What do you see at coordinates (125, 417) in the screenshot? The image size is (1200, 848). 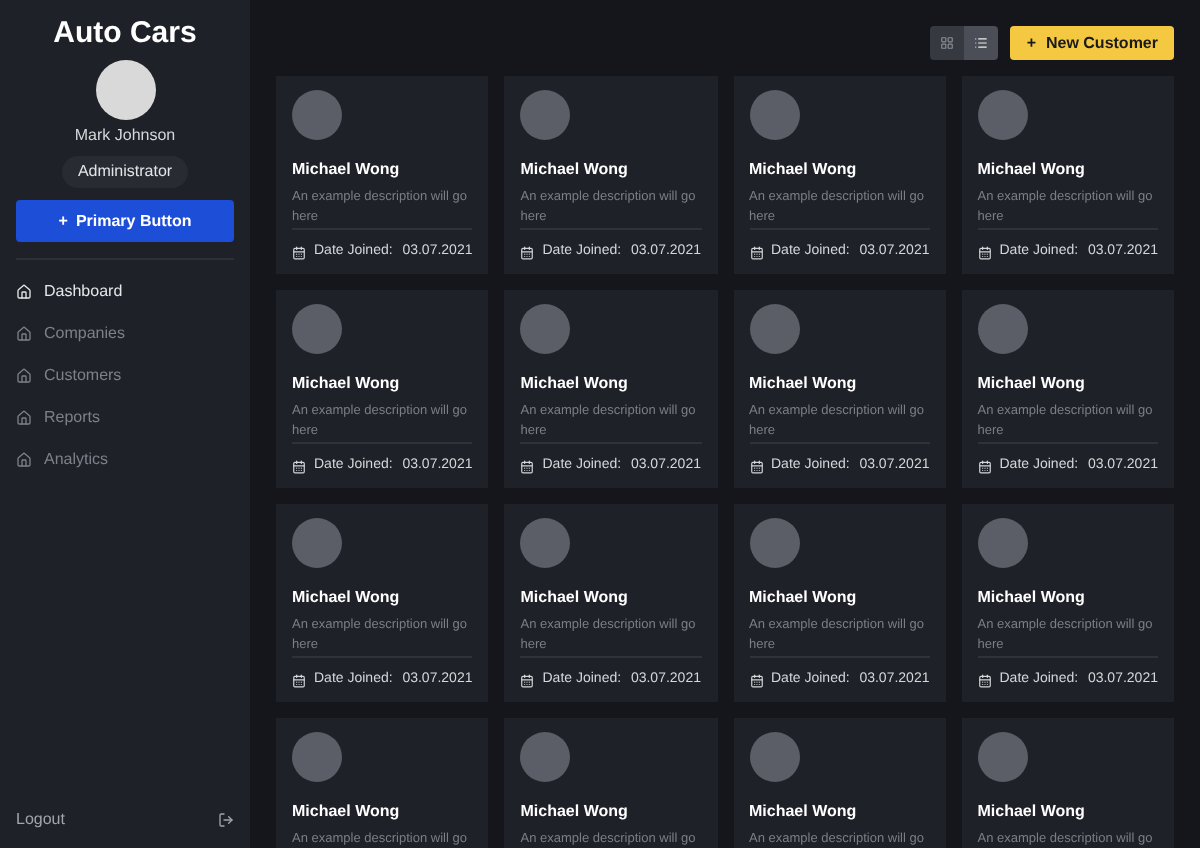 I see `nav-item: Reports` at bounding box center [125, 417].